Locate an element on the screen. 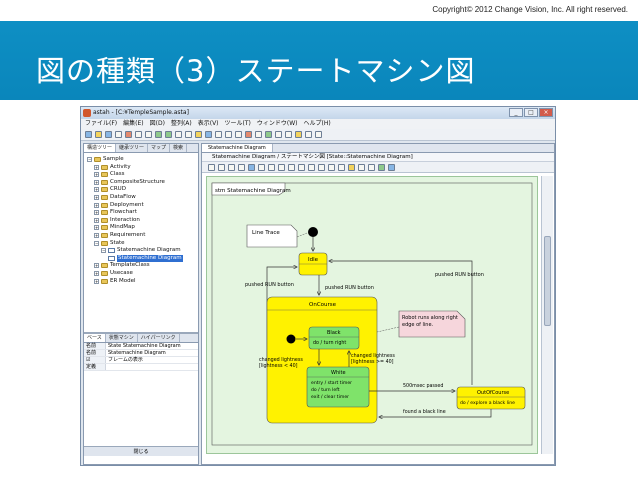 This screenshot has width=638, height=479. tree-item: − Statemachine Diagram is located at coordinates (141, 250).